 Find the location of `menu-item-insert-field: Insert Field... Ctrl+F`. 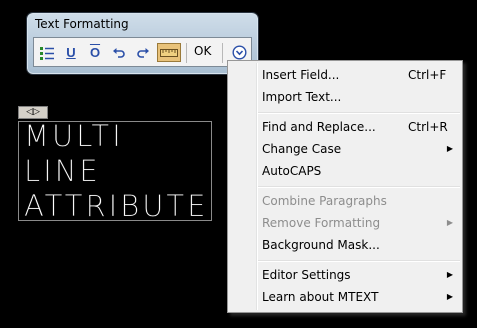

menu-item-insert-field: Insert Field... Ctrl+F is located at coordinates (345, 75).